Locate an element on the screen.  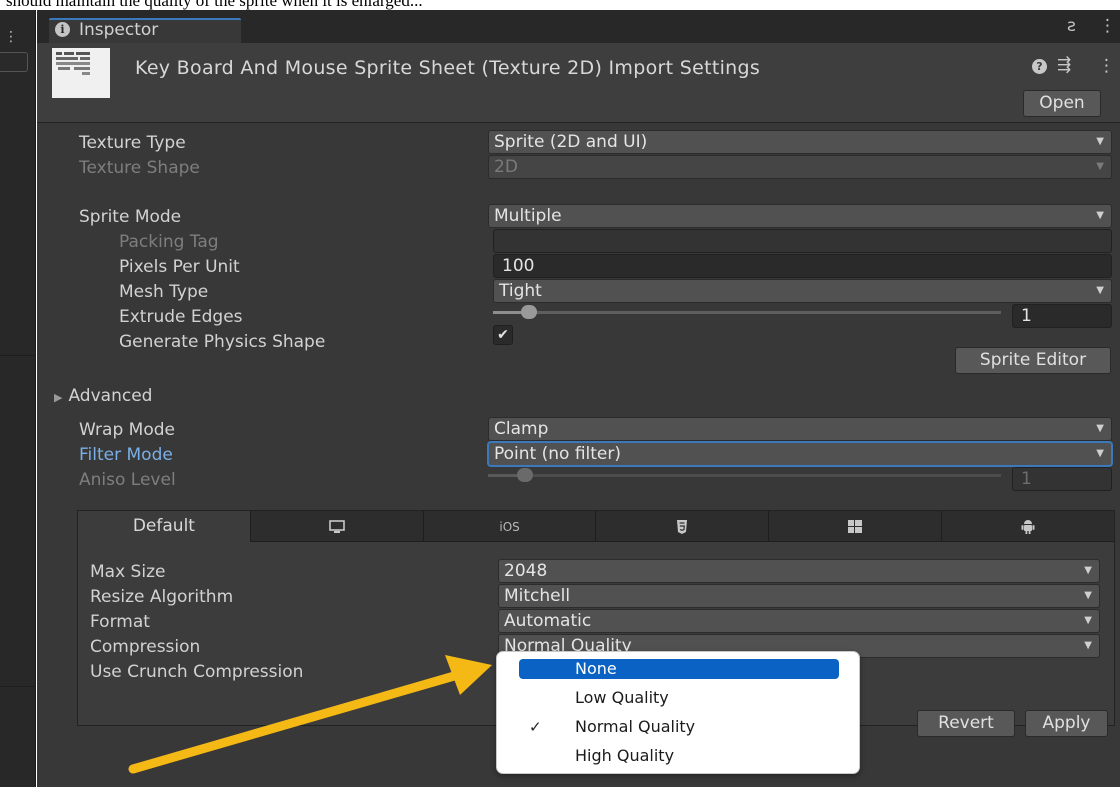
apply-button: Apply is located at coordinates (1066, 723).